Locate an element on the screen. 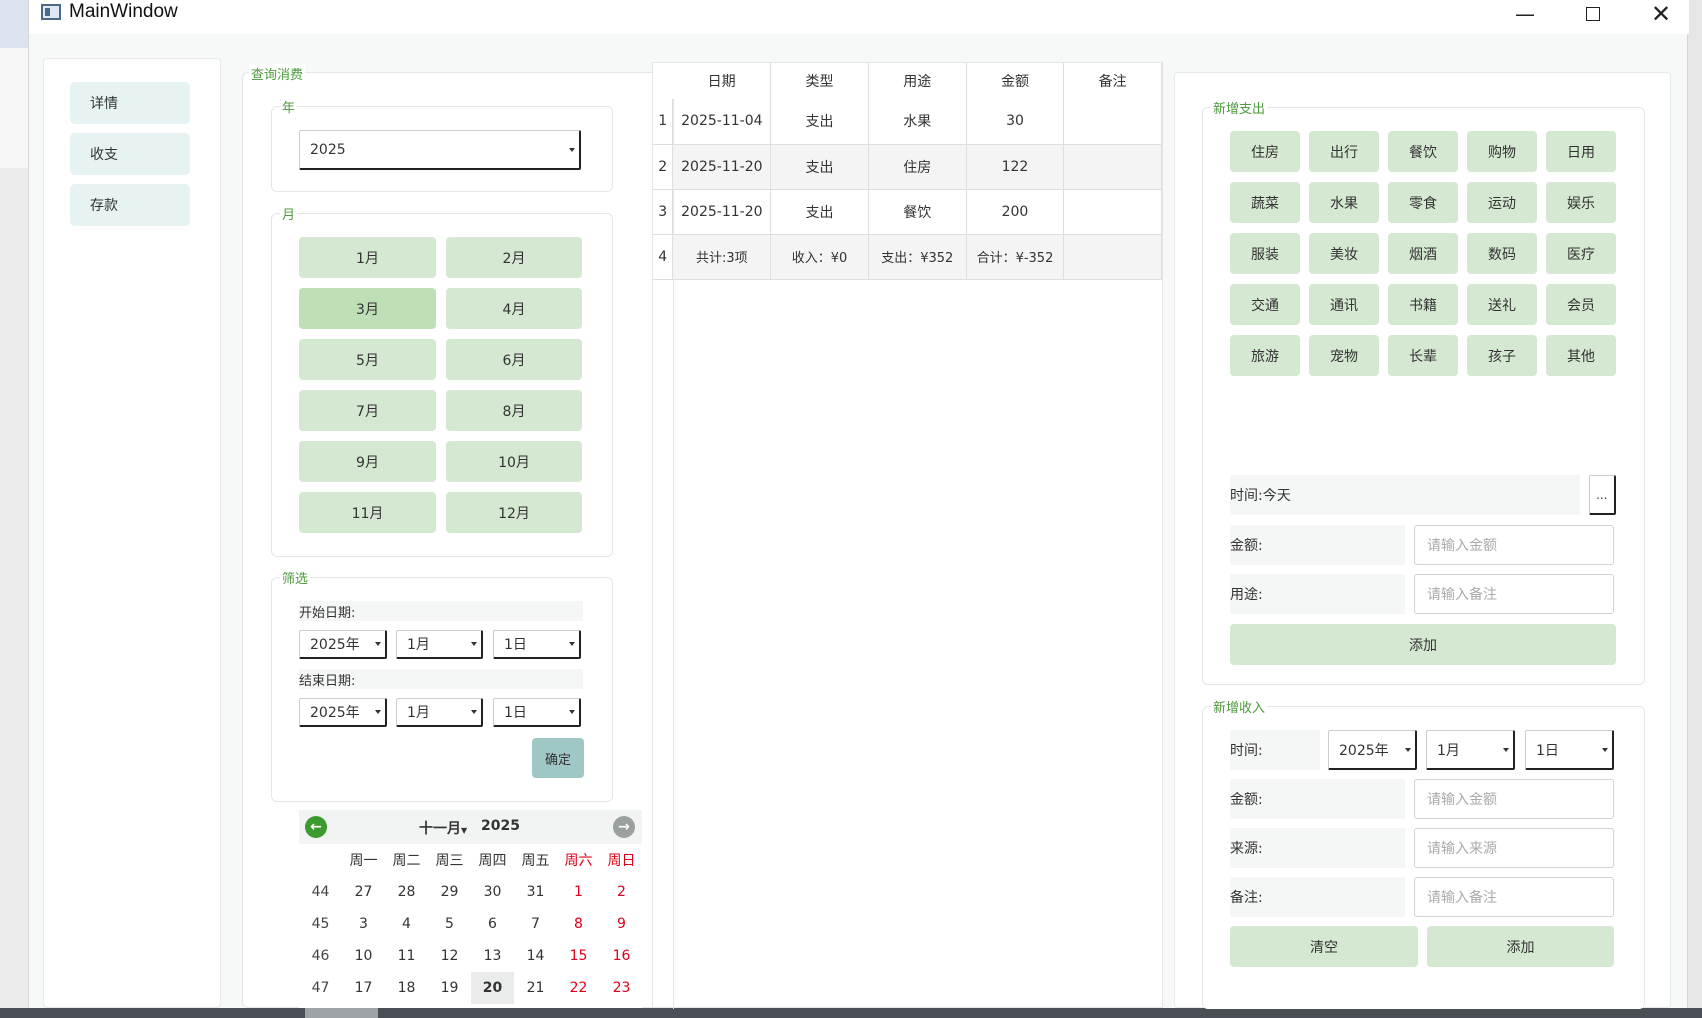  column-header-note: 备注 is located at coordinates (1112, 81).